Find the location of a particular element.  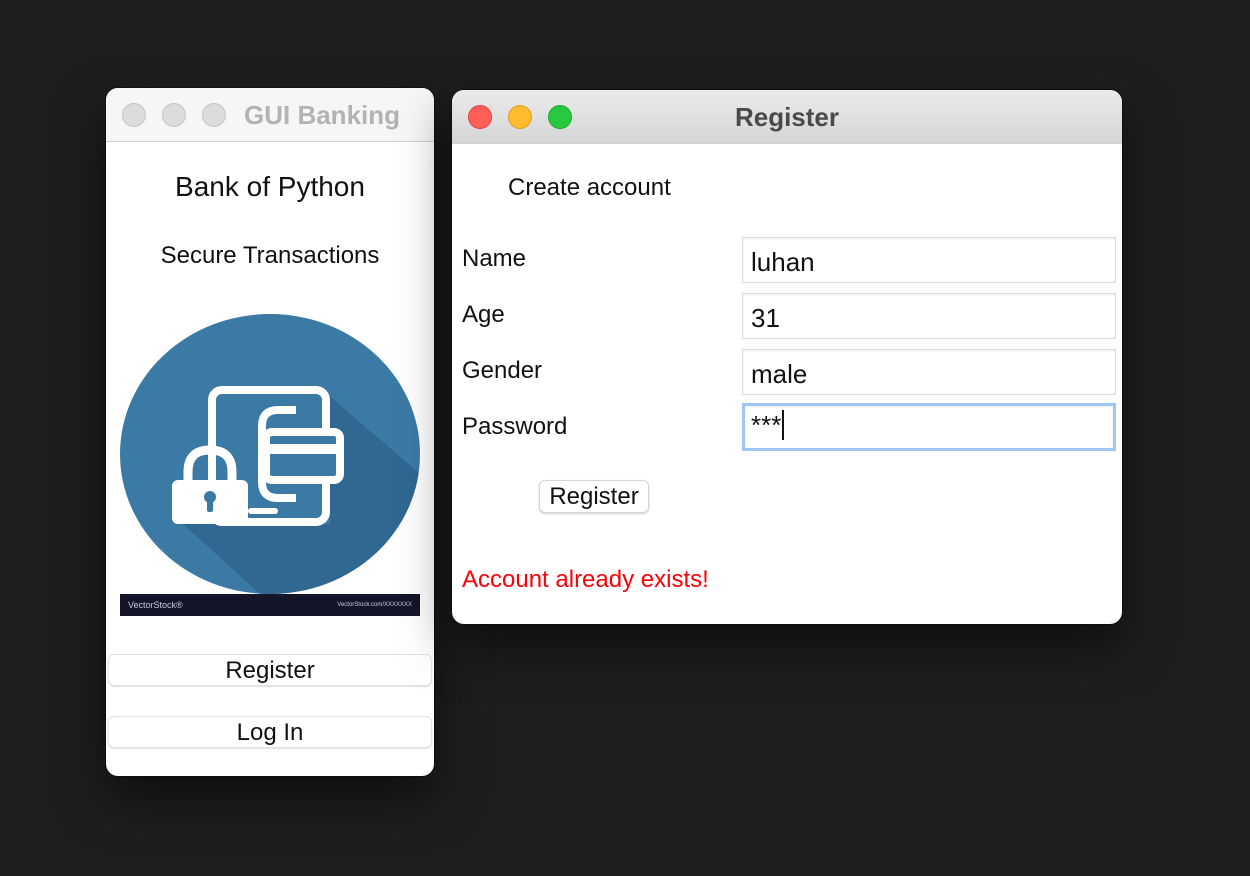

password-masked-value: *** is located at coordinates (766, 424).